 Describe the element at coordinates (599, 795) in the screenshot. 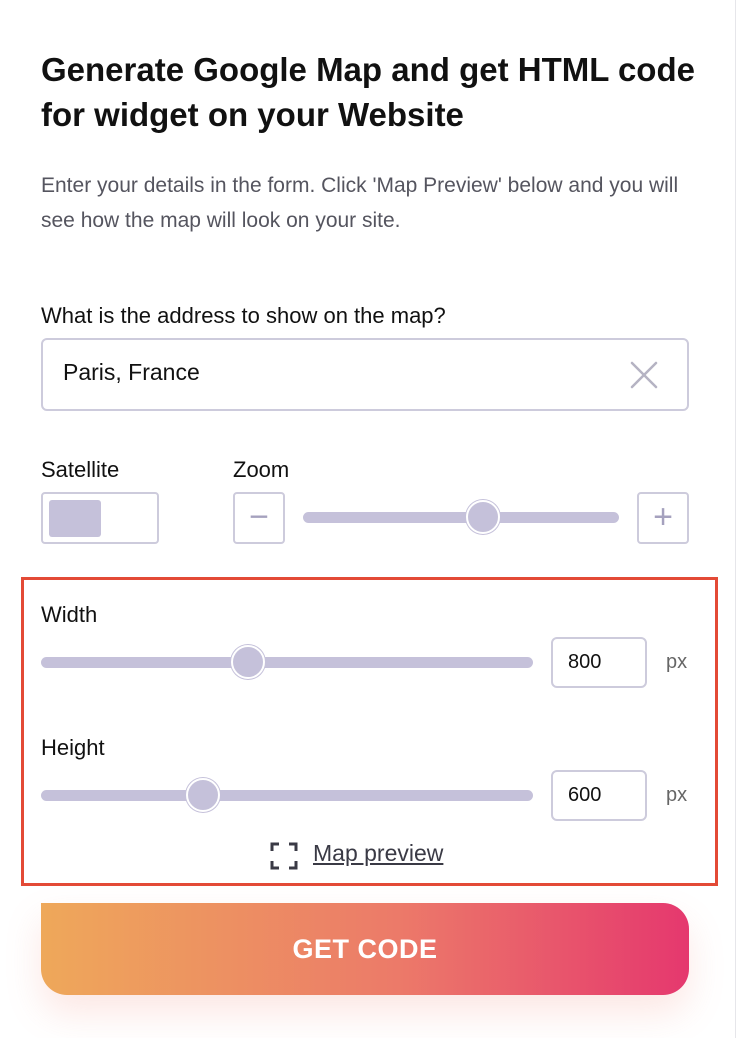

I see `height-input: 600` at that location.